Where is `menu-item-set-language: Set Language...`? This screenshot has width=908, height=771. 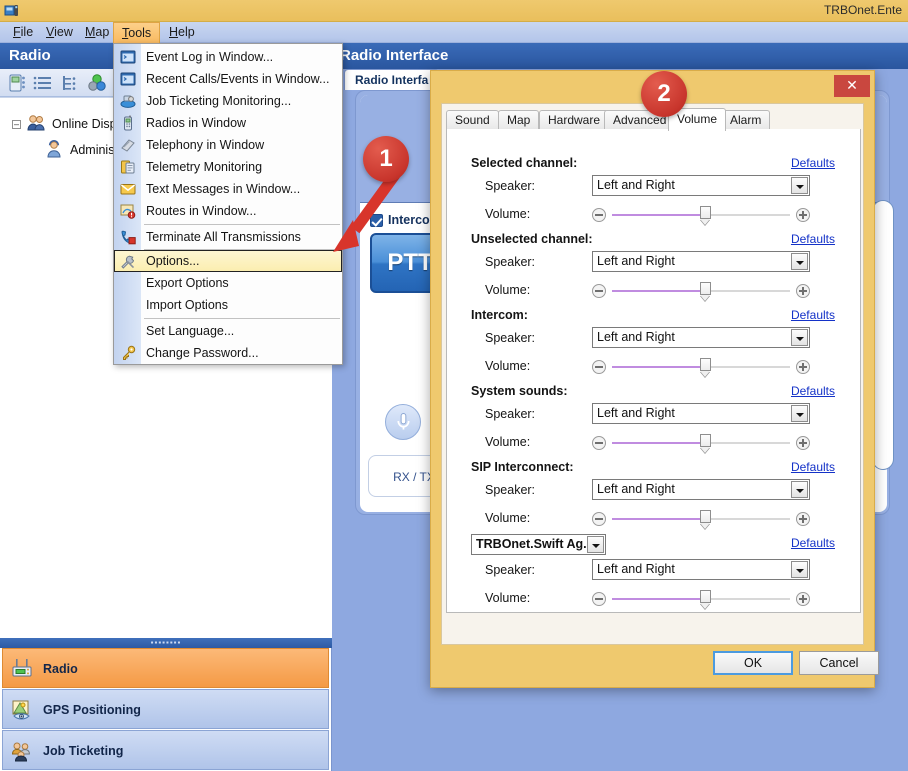 menu-item-set-language: Set Language... is located at coordinates (229, 331).